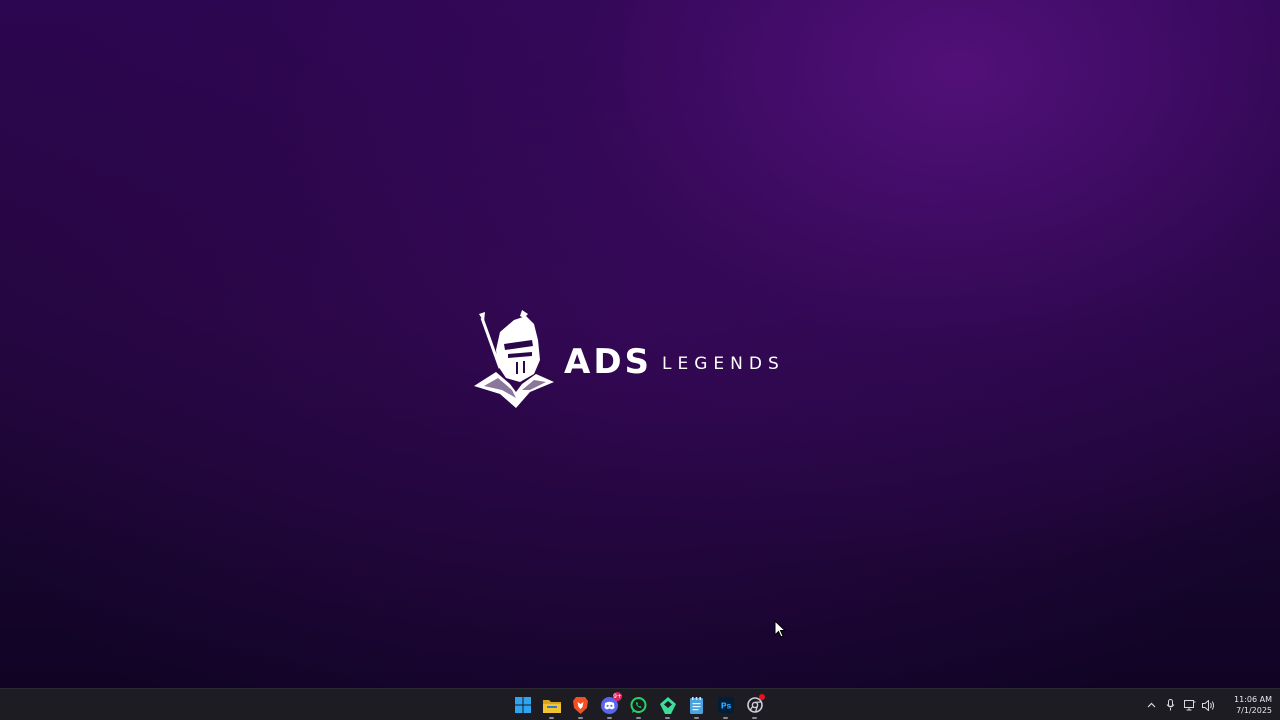 Image resolution: width=1280 pixels, height=720 pixels. I want to click on logo-text-legends: LEGENDS, so click(723, 364).